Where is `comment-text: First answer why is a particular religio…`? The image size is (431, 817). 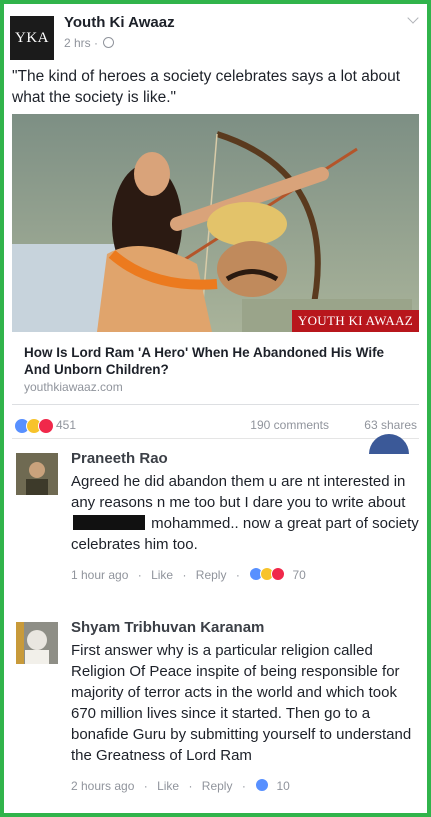 comment-text: First answer why is a particular religio… is located at coordinates (241, 703).